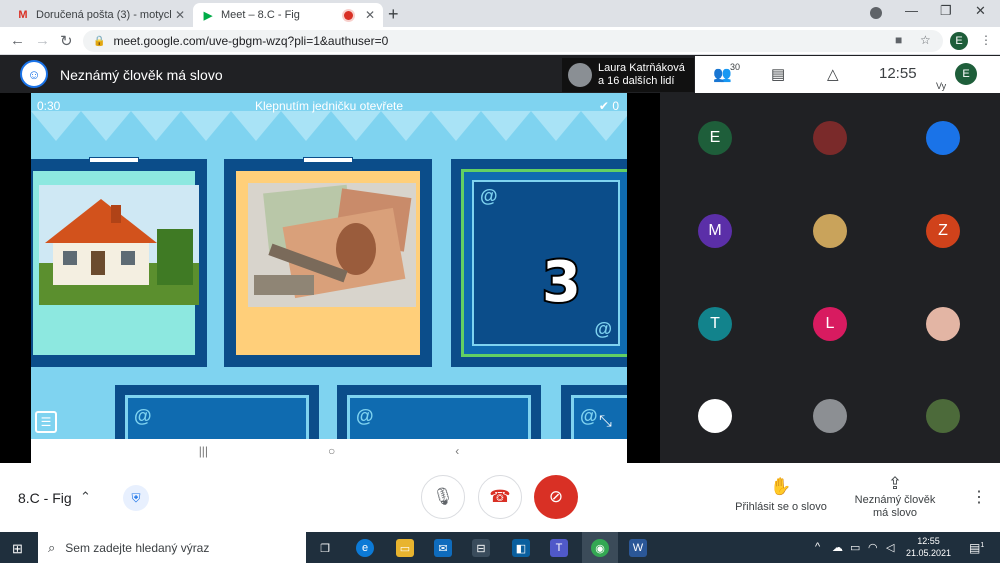 The height and width of the screenshot is (563, 1000). What do you see at coordinates (481, 548) in the screenshot?
I see `store-icon: ⊟` at bounding box center [481, 548].